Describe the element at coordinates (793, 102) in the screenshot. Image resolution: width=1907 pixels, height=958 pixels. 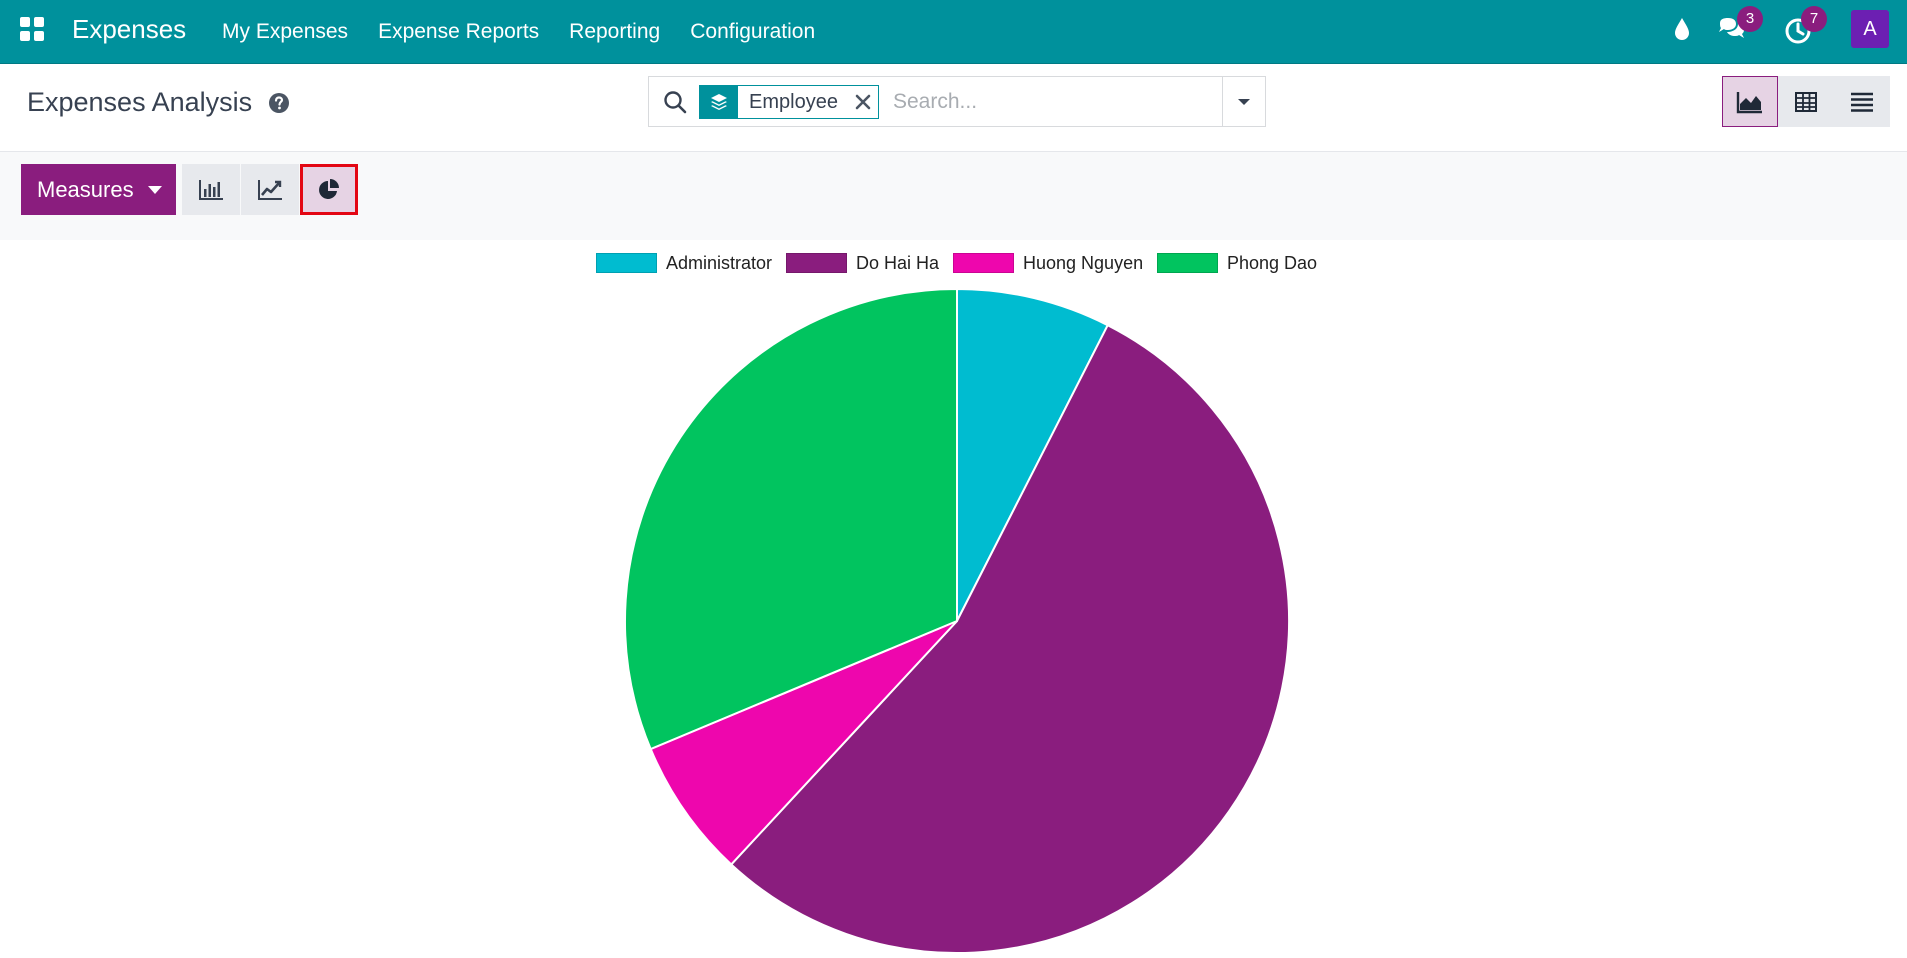
I see `facet-label: Employee` at that location.